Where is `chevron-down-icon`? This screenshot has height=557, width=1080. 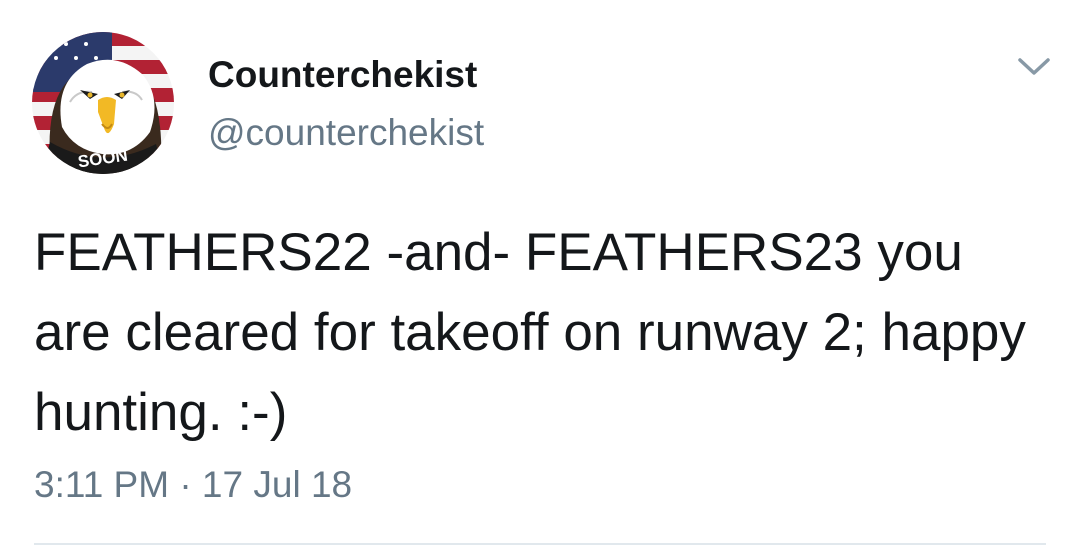
chevron-down-icon is located at coordinates (1034, 66).